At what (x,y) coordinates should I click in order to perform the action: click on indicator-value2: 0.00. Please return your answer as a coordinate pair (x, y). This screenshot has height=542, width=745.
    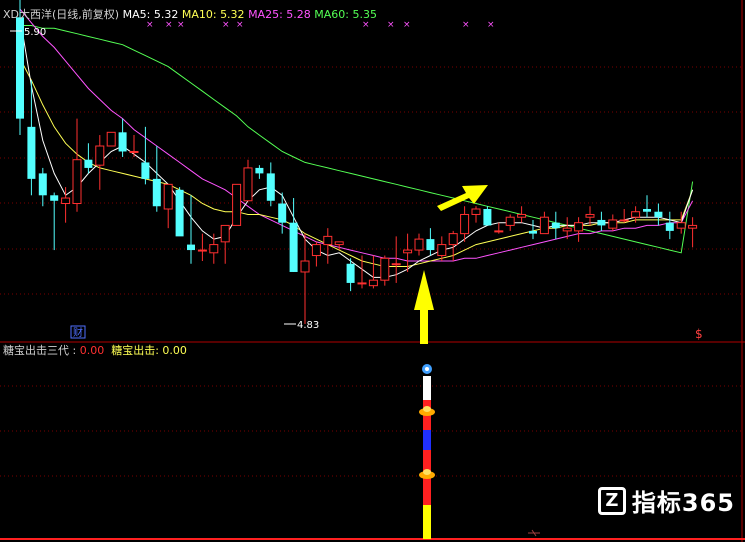
    Looking at the image, I should click on (174, 350).